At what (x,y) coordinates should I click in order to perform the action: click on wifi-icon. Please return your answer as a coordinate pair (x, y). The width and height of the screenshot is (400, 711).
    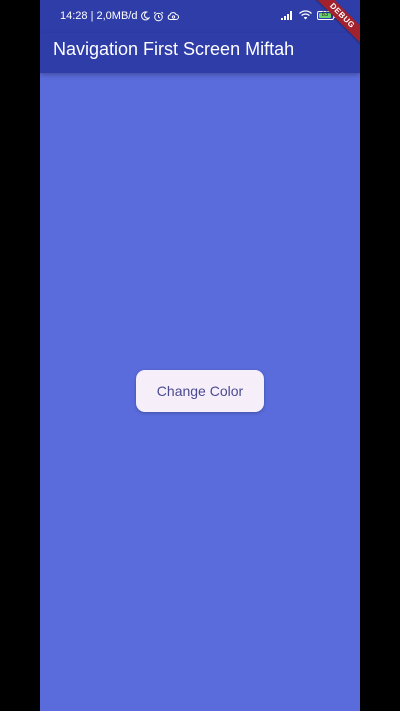
    Looking at the image, I should click on (305, 15).